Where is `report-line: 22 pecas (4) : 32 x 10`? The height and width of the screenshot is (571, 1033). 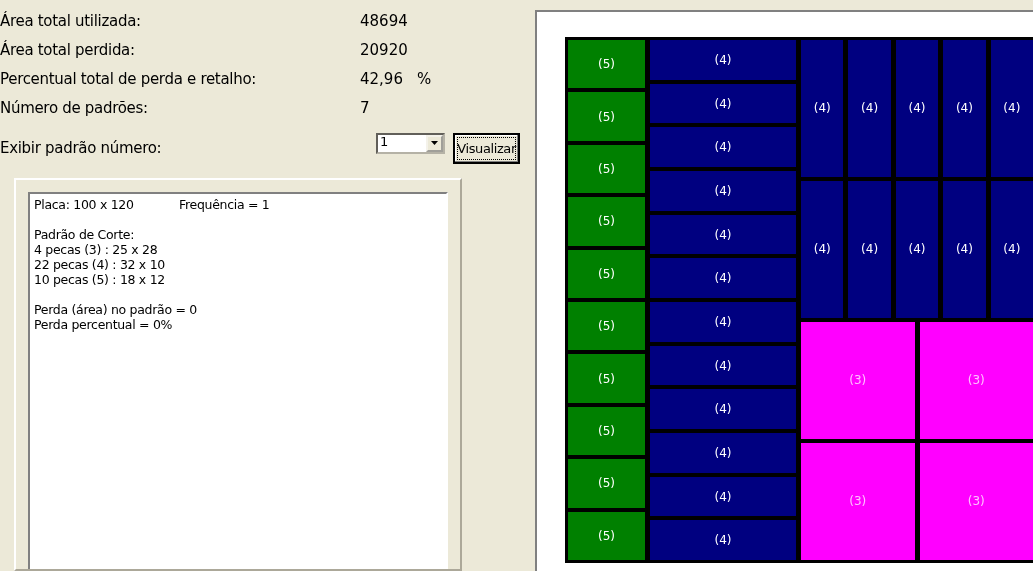
report-line: 22 pecas (4) : 32 x 10 is located at coordinates (100, 264).